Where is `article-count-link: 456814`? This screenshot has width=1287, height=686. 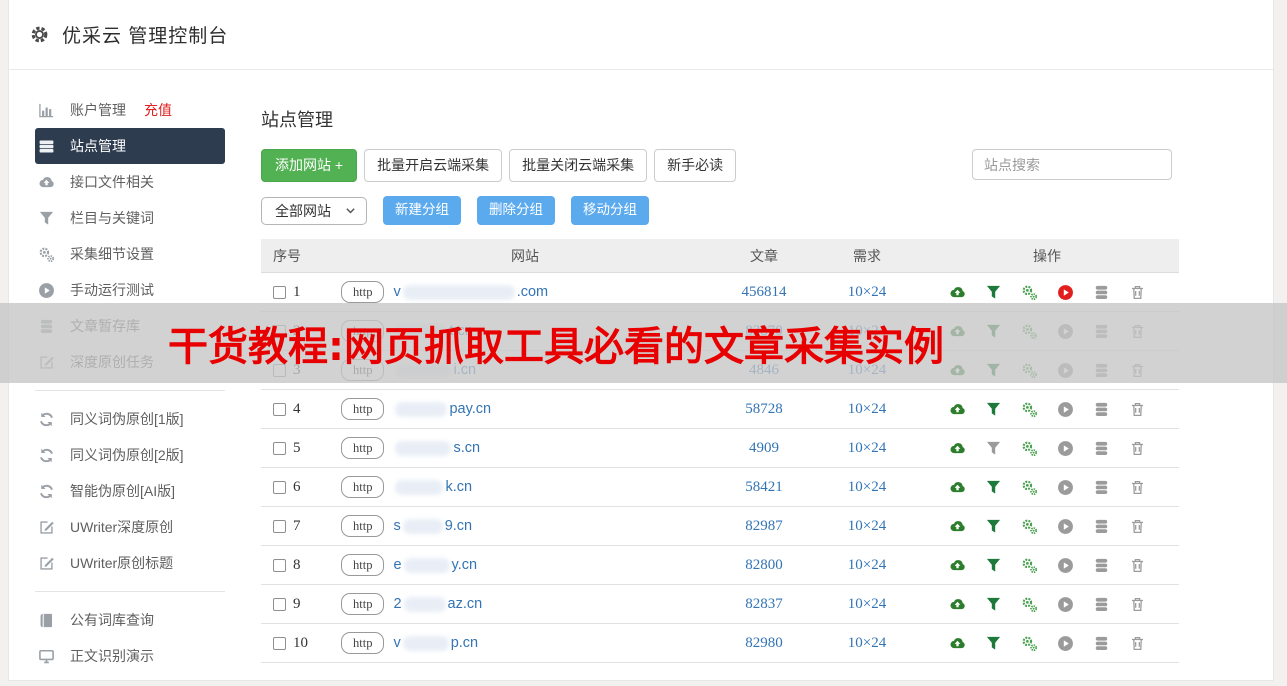 article-count-link: 456814 is located at coordinates (764, 292).